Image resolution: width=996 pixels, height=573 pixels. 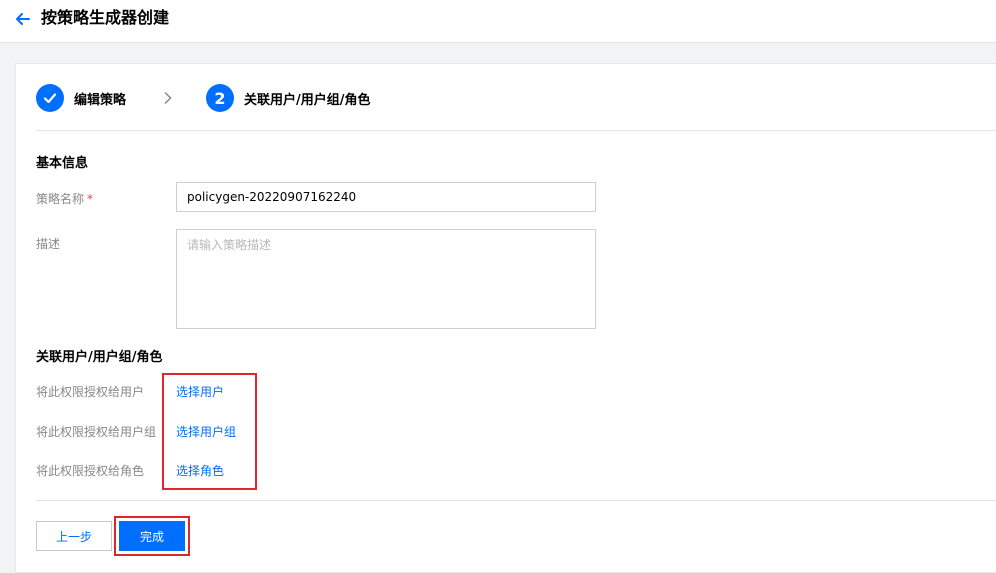 What do you see at coordinates (96, 432) in the screenshot?
I see `grant-group-label: 将此权限授权给用户组` at bounding box center [96, 432].